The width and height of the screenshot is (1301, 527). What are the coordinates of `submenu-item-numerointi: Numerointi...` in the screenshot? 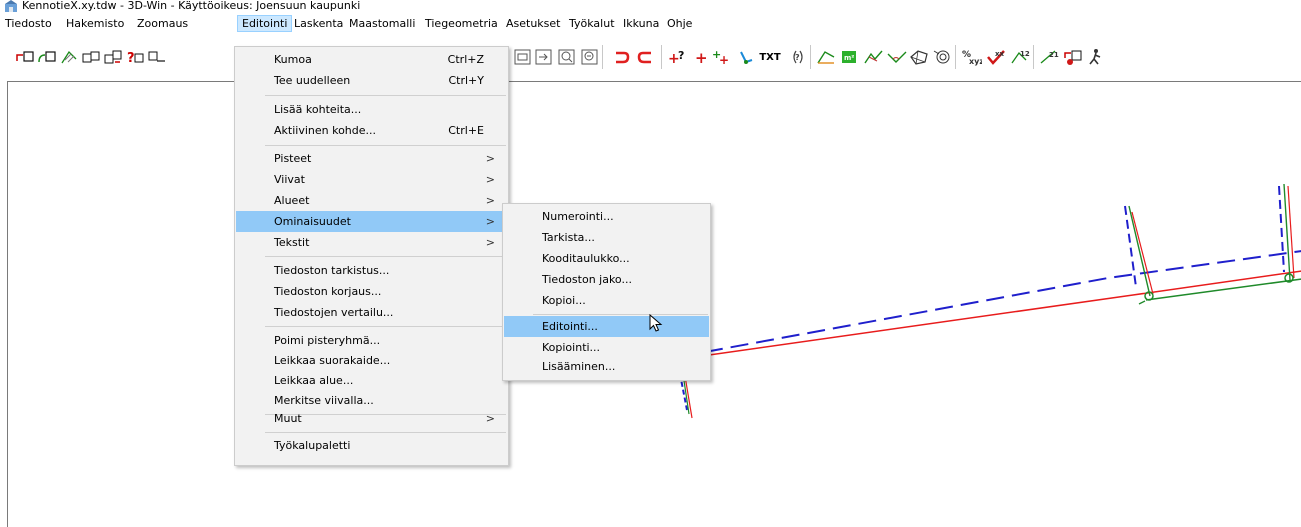 It's located at (606, 216).